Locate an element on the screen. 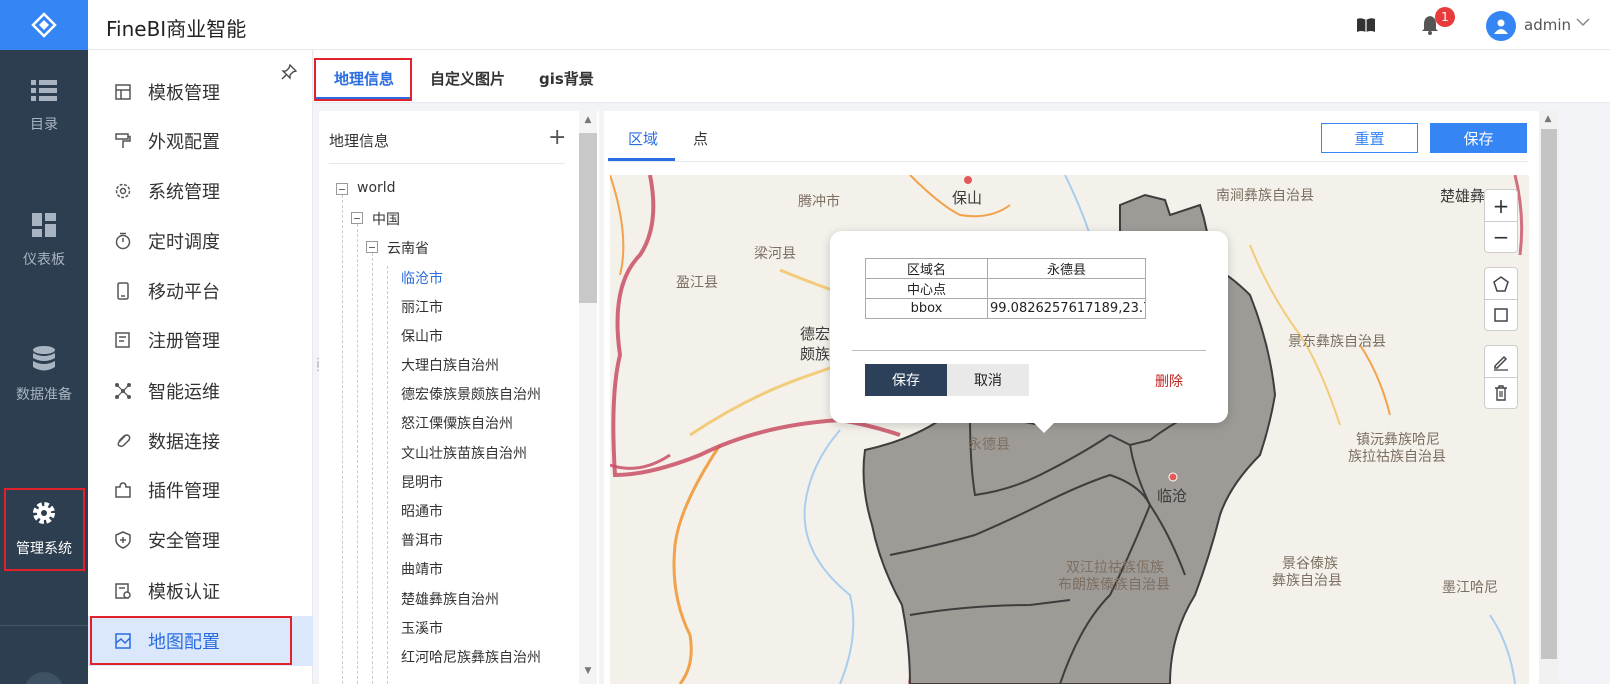  menu-item-appearance: 外观配置 is located at coordinates (200, 141).